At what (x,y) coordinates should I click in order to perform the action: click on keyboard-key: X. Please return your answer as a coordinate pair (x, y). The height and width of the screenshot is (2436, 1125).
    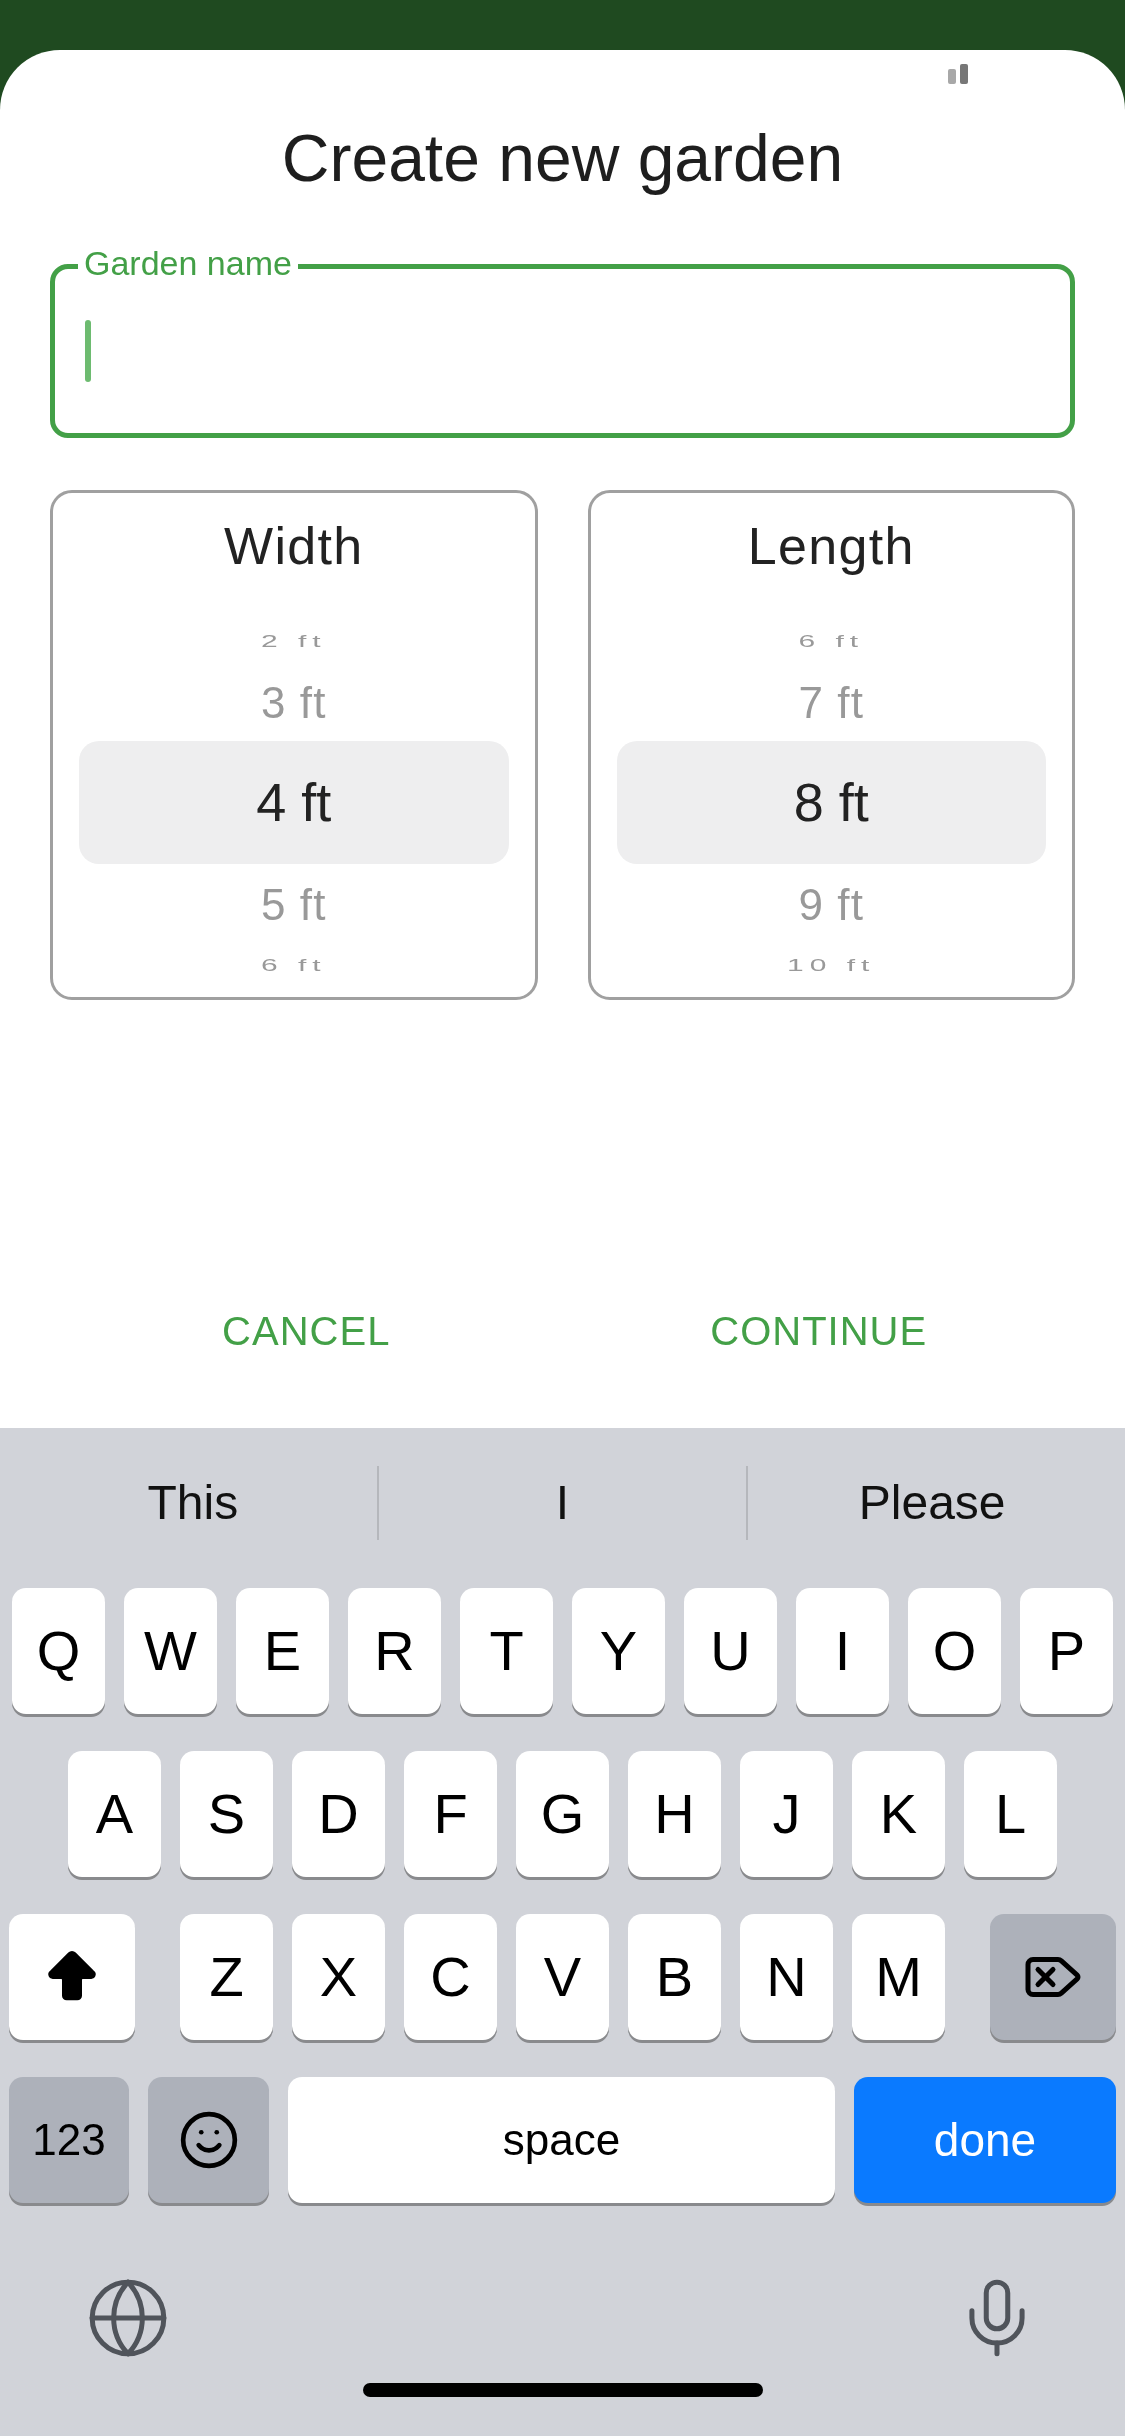
    Looking at the image, I should click on (338, 1977).